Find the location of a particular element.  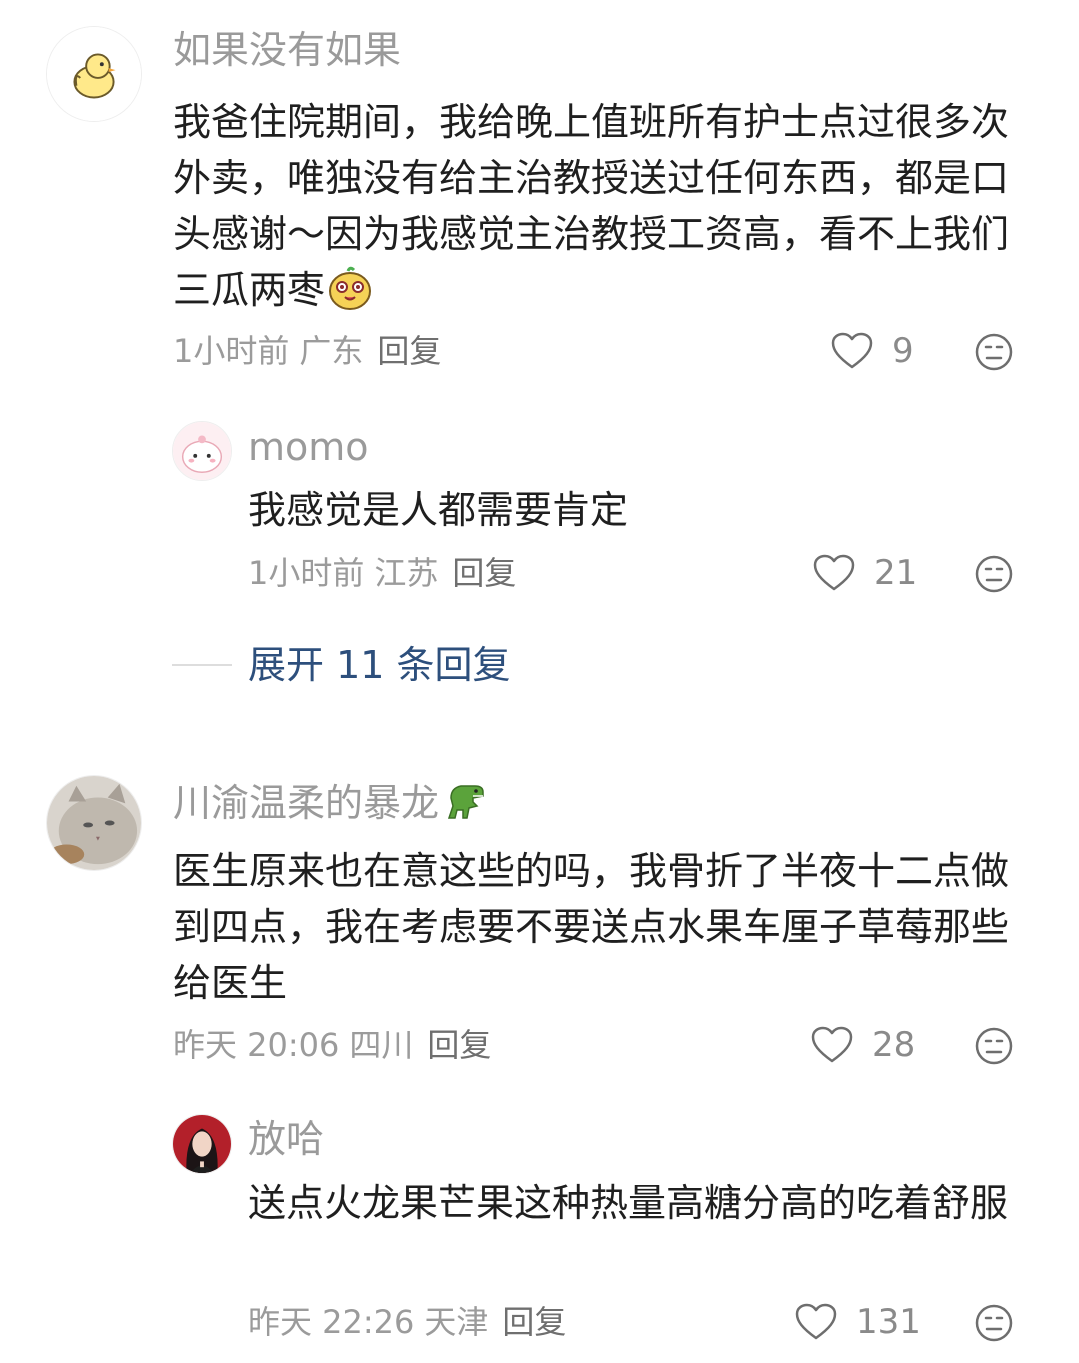

comment-meta: 1小时前 广东 回复 is located at coordinates (307, 351).